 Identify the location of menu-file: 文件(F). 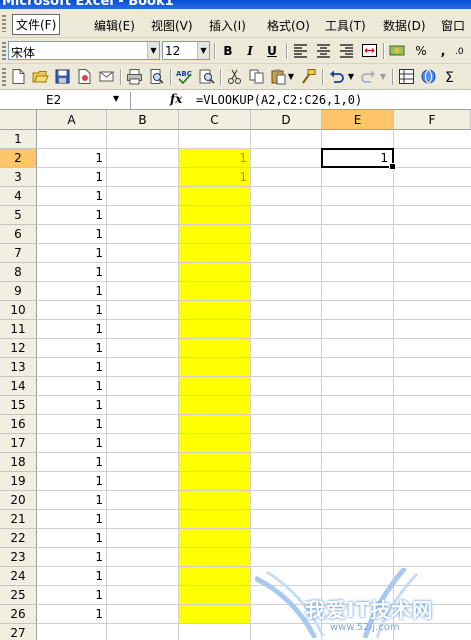
(36, 24).